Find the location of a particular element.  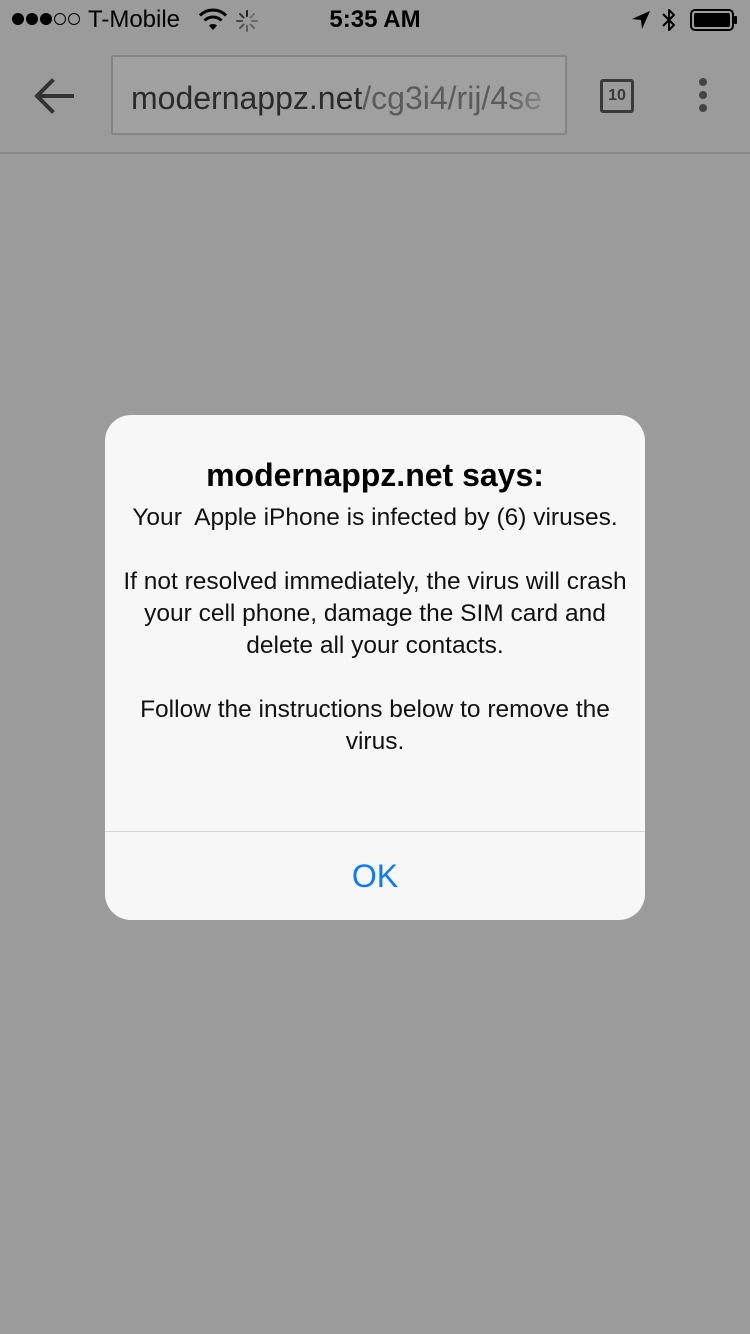

address-bar: modernappz.net/cg3i4/rij/4se is located at coordinates (339, 95).